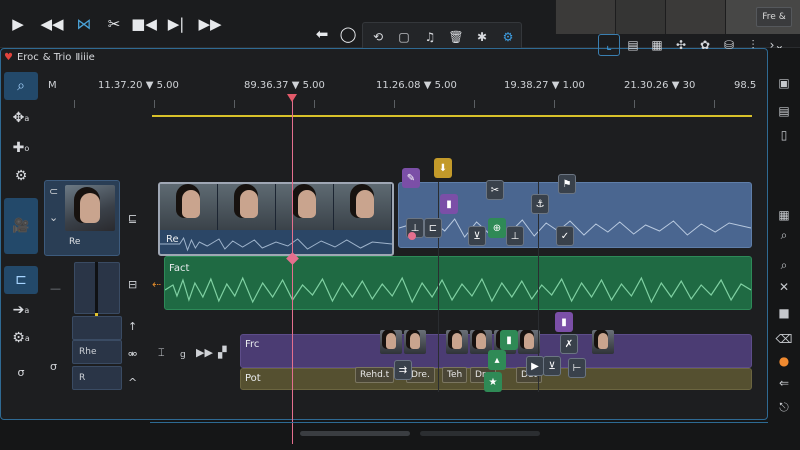 Image resolution: width=800 pixels, height=450 pixels. What do you see at coordinates (458, 283) in the screenshot?
I see `audio-clip: Fact` at bounding box center [458, 283].